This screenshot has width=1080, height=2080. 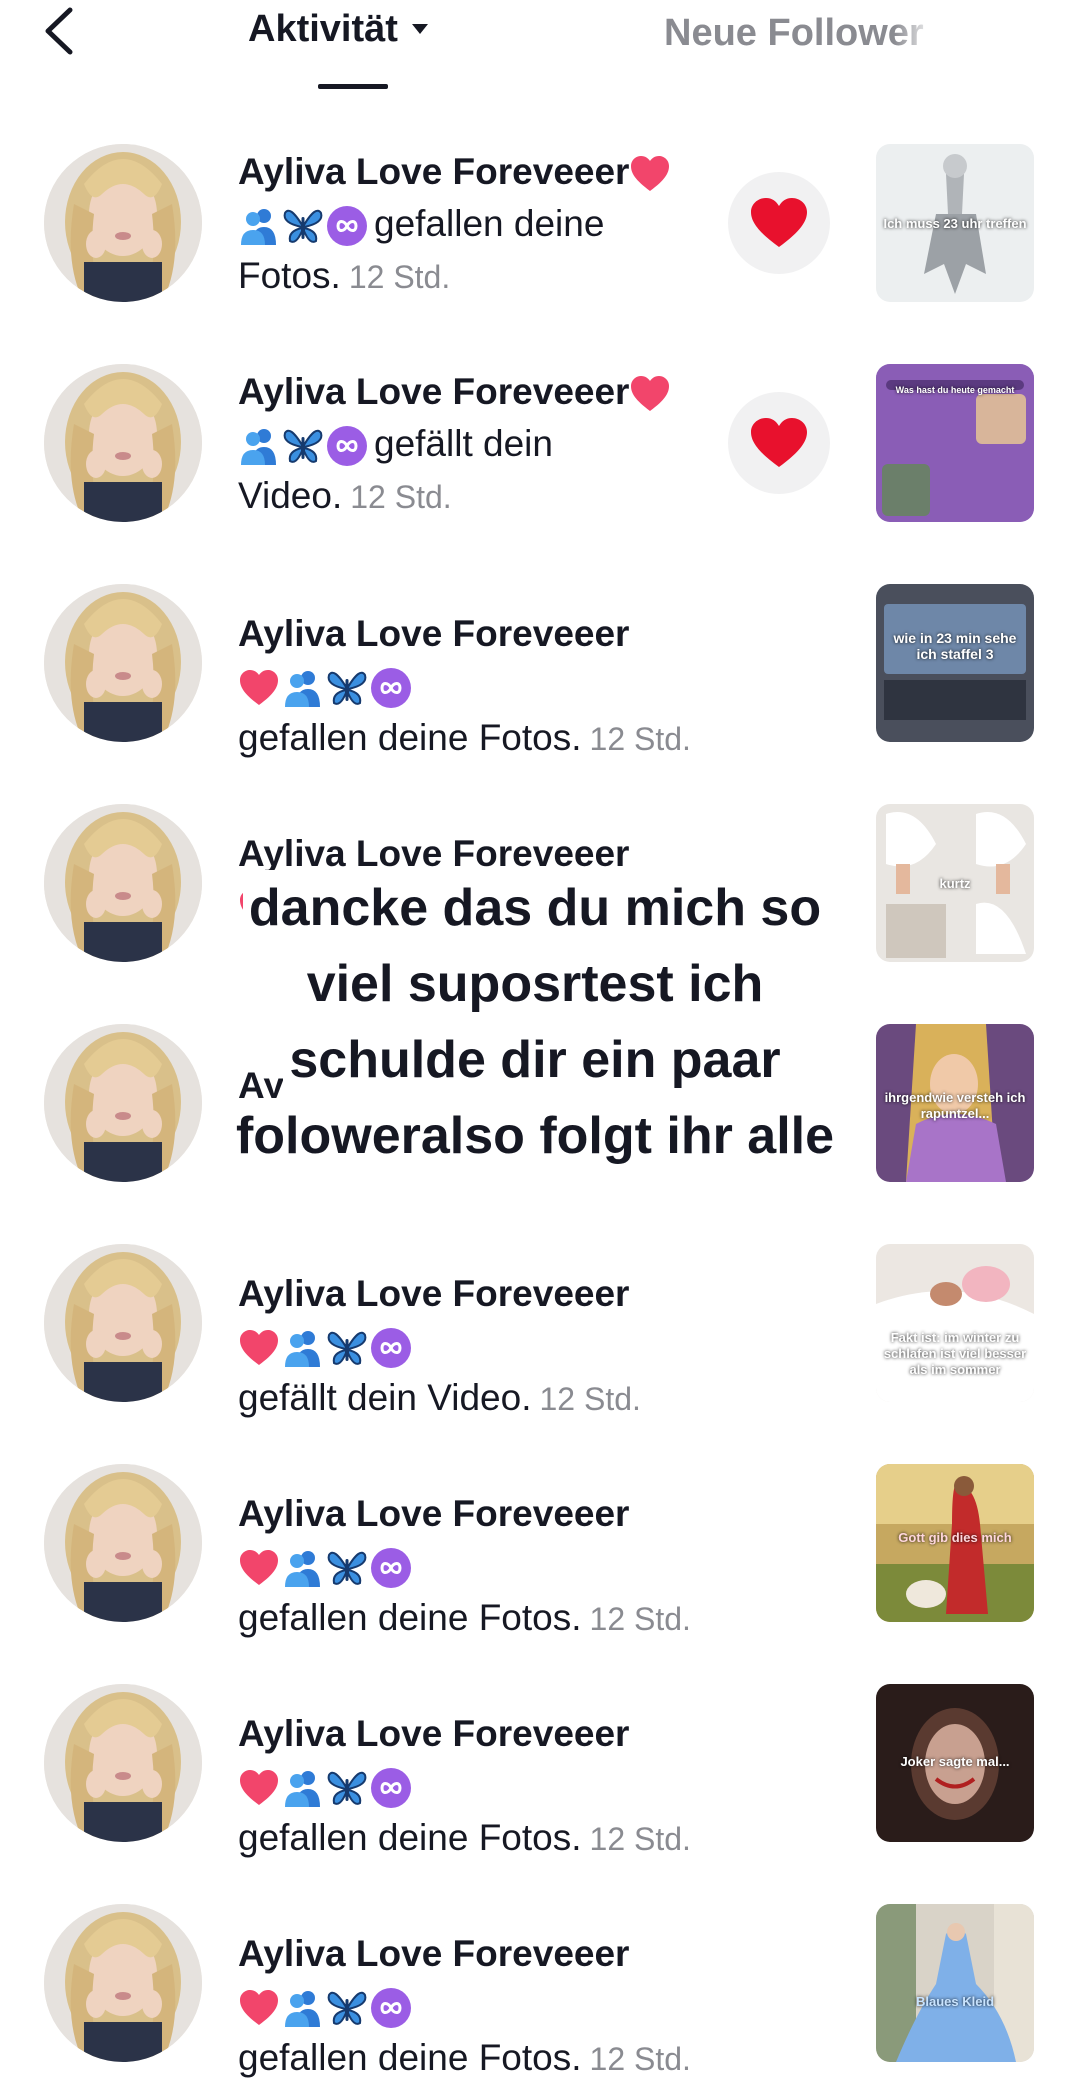 I want to click on post-thumbnail: wie in 23 min sehe ich staffel 3, so click(x=955, y=663).